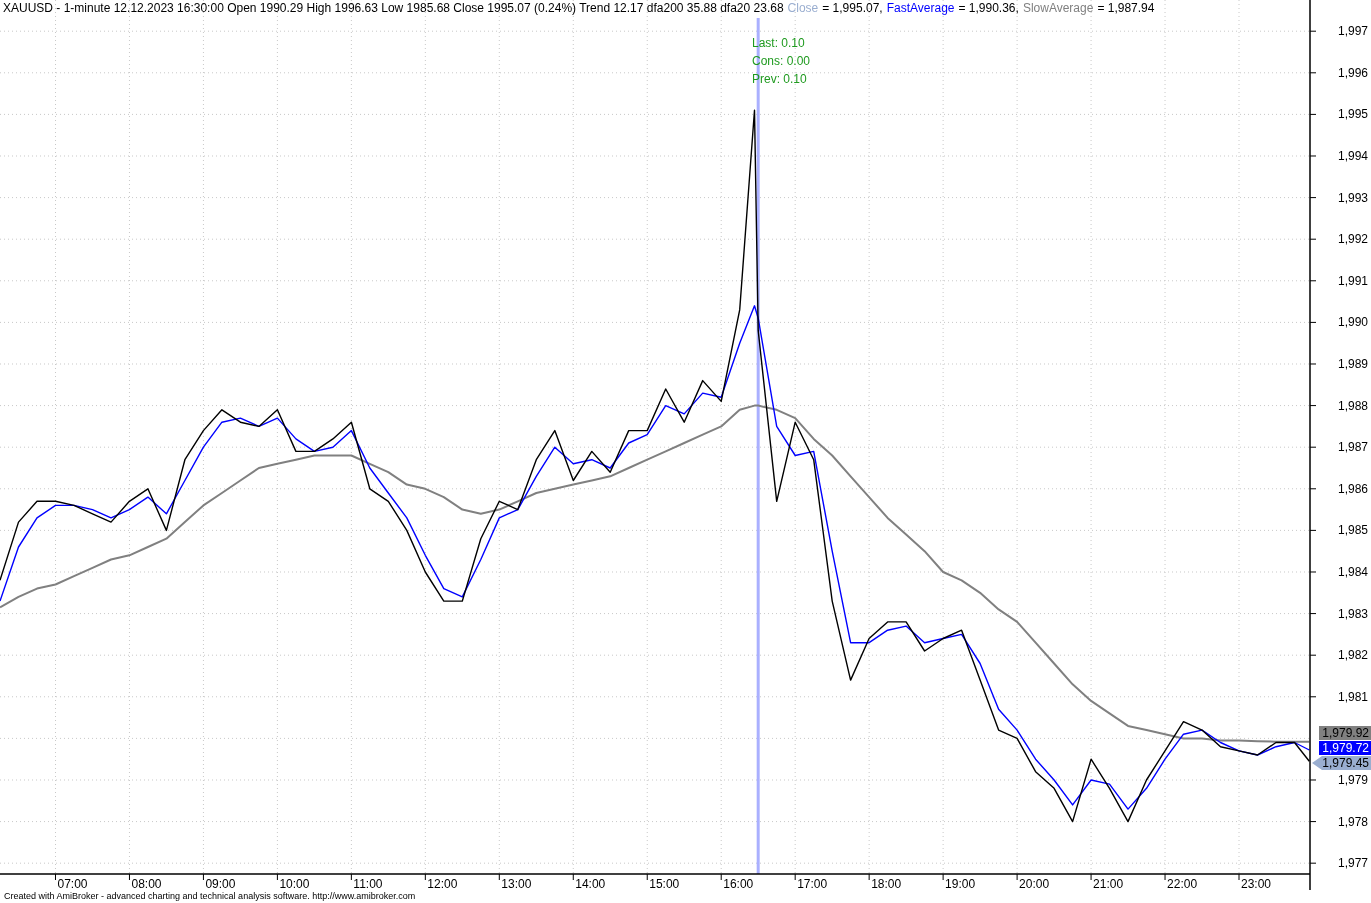 This screenshot has width=1371, height=903. Describe the element at coordinates (1352, 655) in the screenshot. I see `axis-label: 1,982` at that location.